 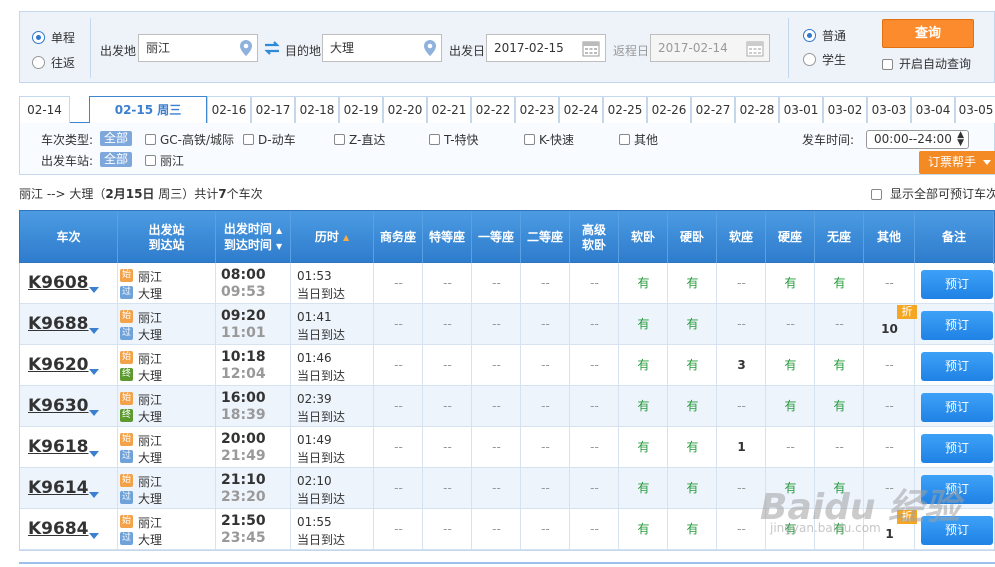 What do you see at coordinates (434, 139) in the screenshot?
I see `type-checkbox-t` at bounding box center [434, 139].